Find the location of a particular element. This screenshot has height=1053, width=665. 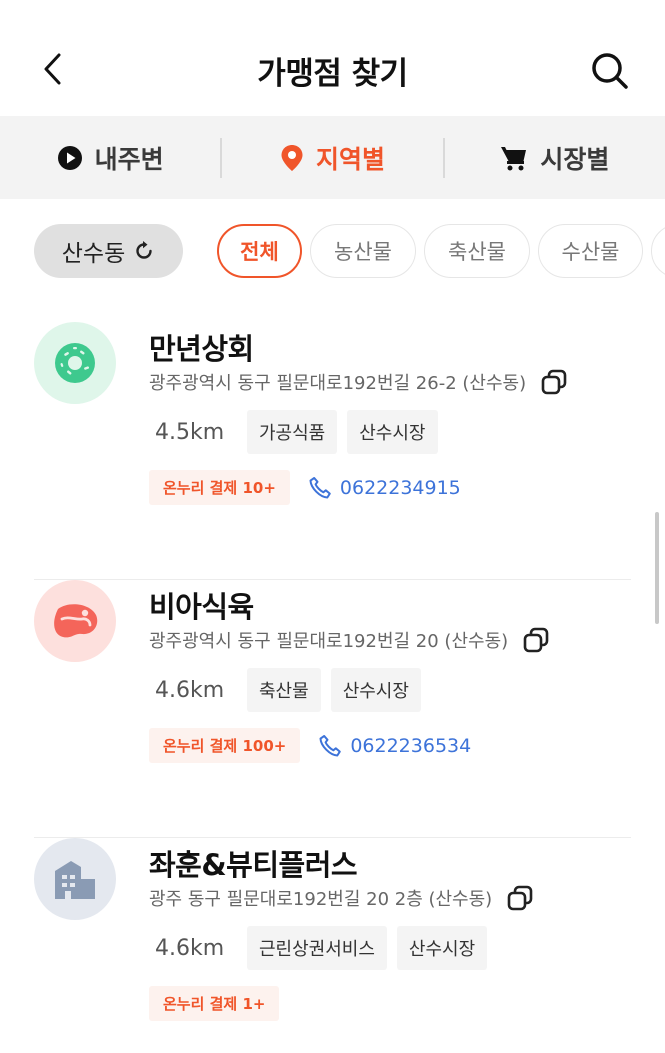

meat-icon is located at coordinates (76, 621).